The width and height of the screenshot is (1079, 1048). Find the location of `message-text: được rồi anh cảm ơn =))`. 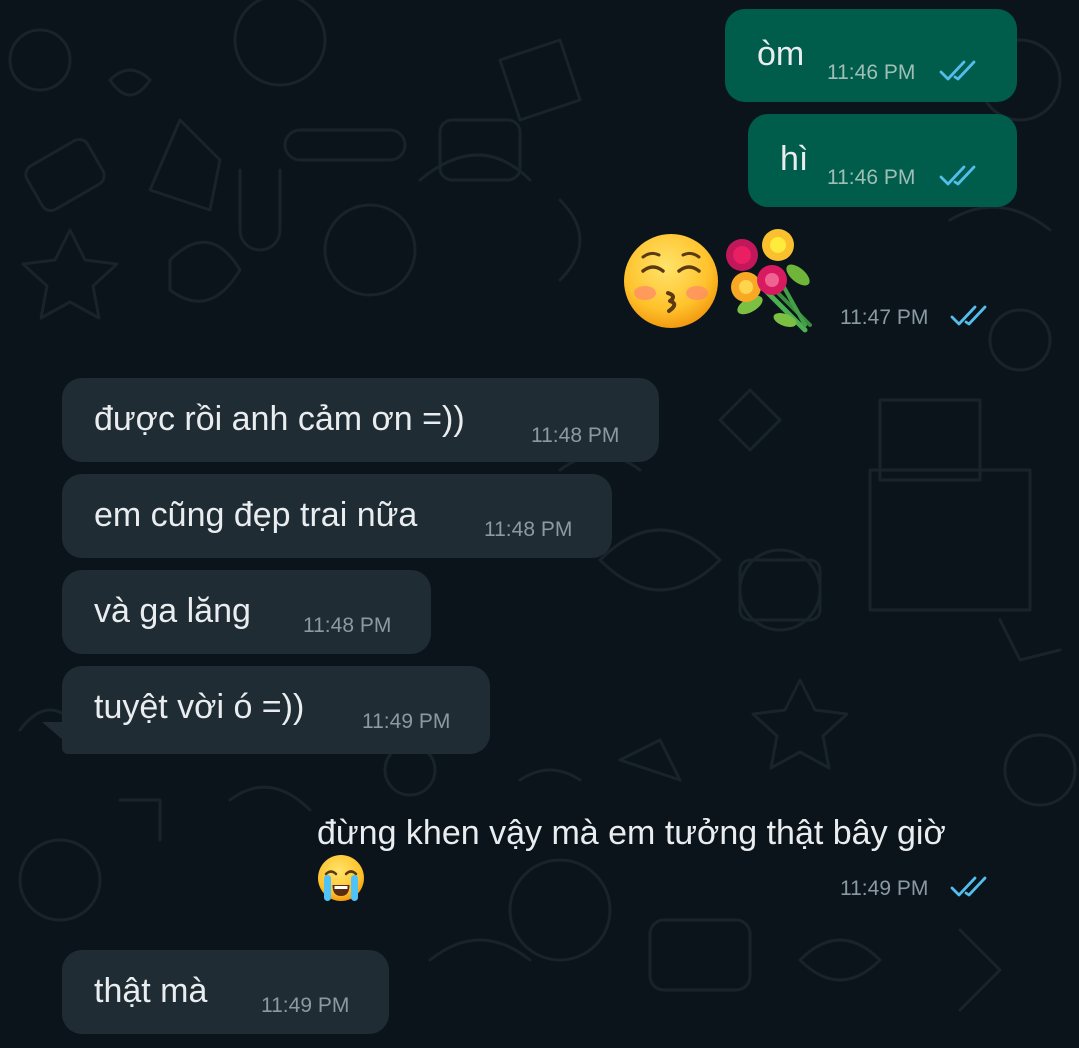

message-text: được rồi anh cảm ơn =)) is located at coordinates (279, 419).